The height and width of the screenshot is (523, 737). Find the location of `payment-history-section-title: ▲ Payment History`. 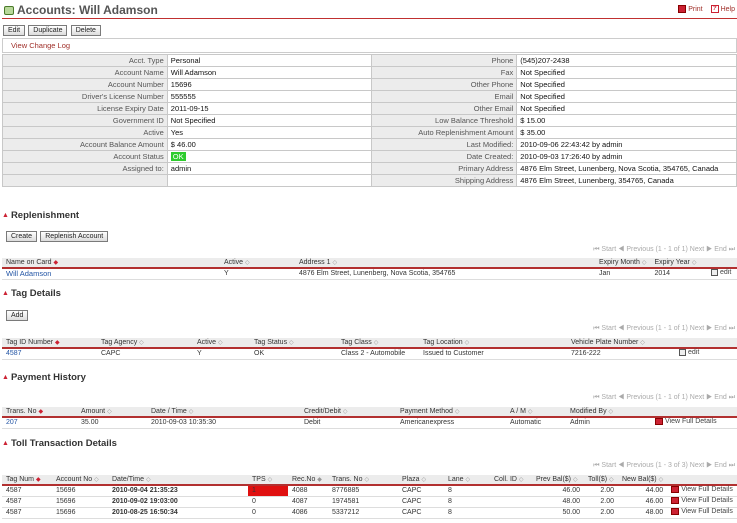

payment-history-section-title: ▲ Payment History is located at coordinates (44, 377).